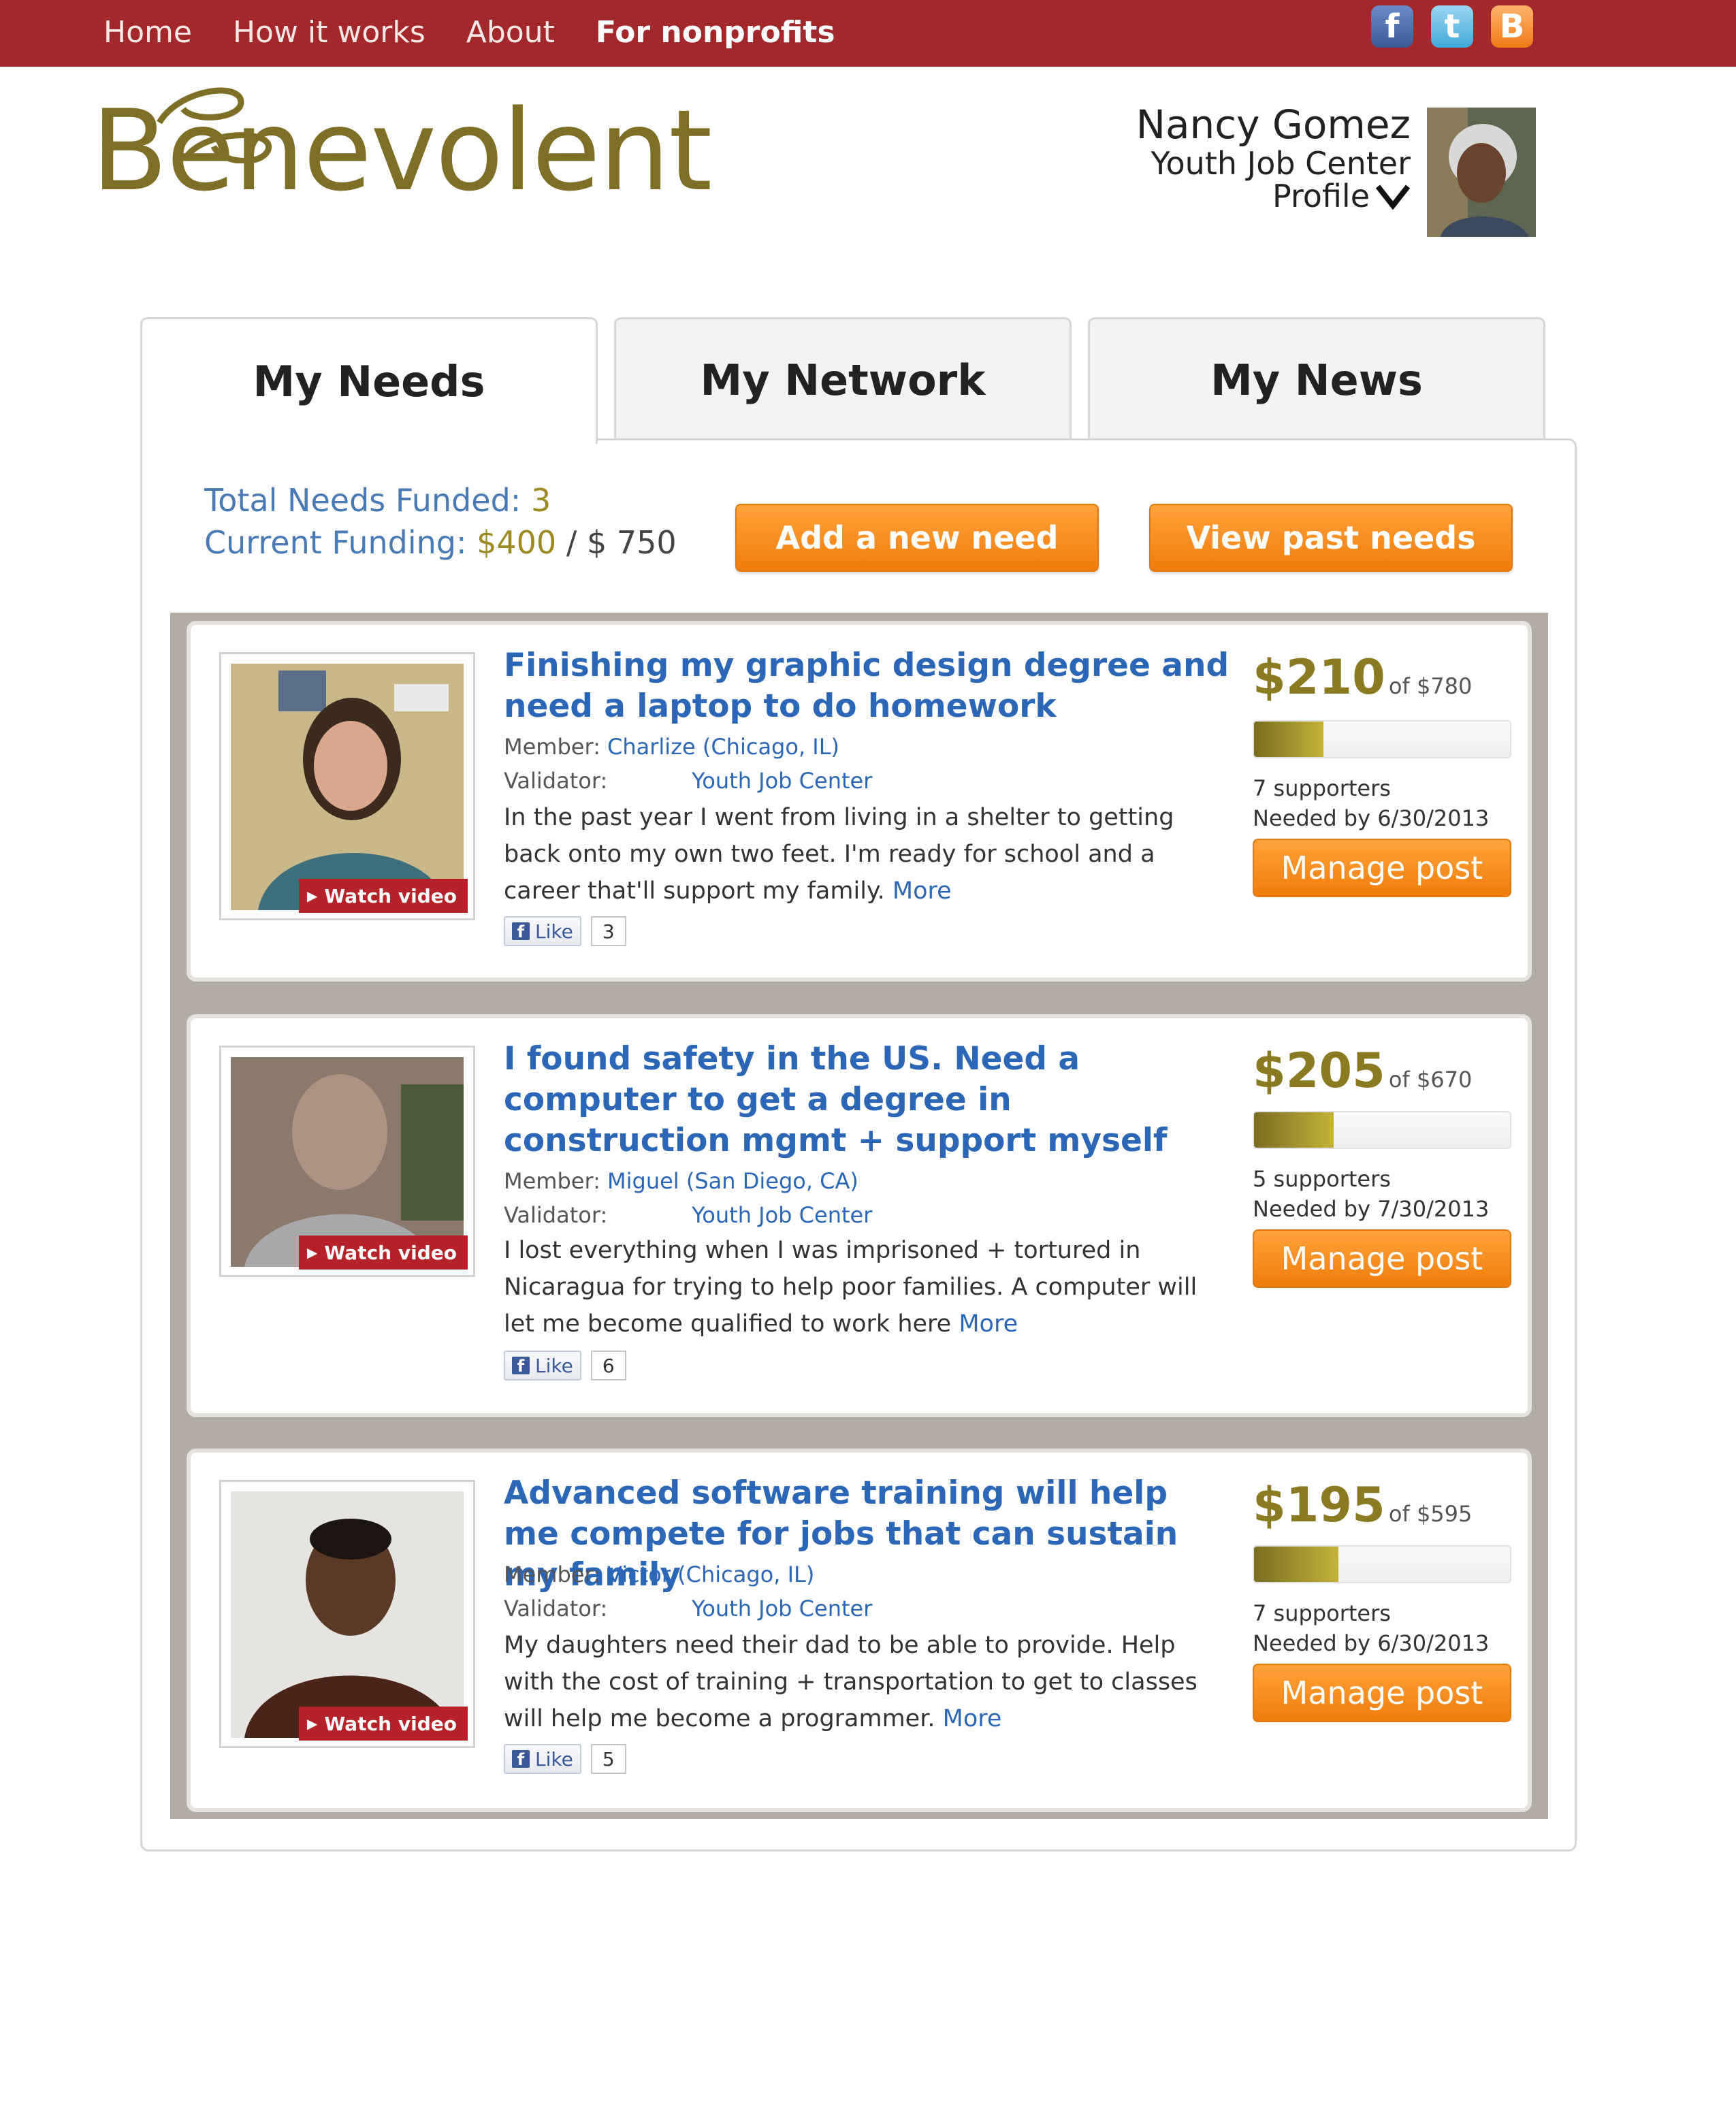 Image resolution: width=1736 pixels, height=2117 pixels. Describe the element at coordinates (659, 1574) in the screenshot. I see `need-member: Member: Victor (Chicago, IL)` at that location.